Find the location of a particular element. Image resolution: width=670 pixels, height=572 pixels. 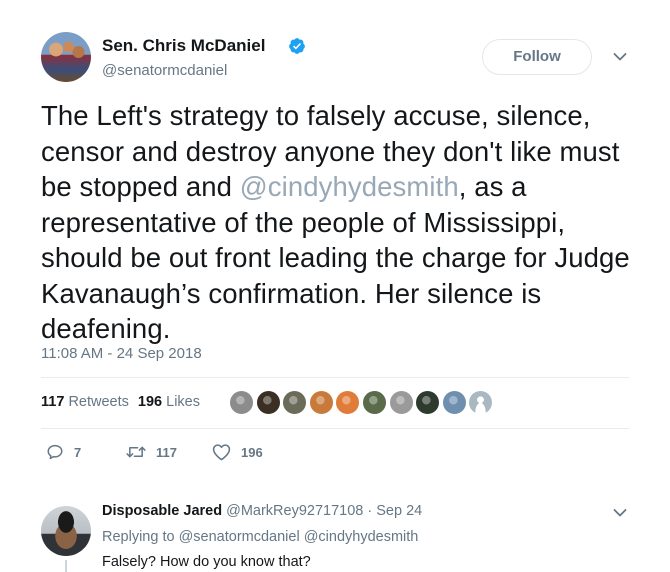

heart-icon is located at coordinates (221, 452).